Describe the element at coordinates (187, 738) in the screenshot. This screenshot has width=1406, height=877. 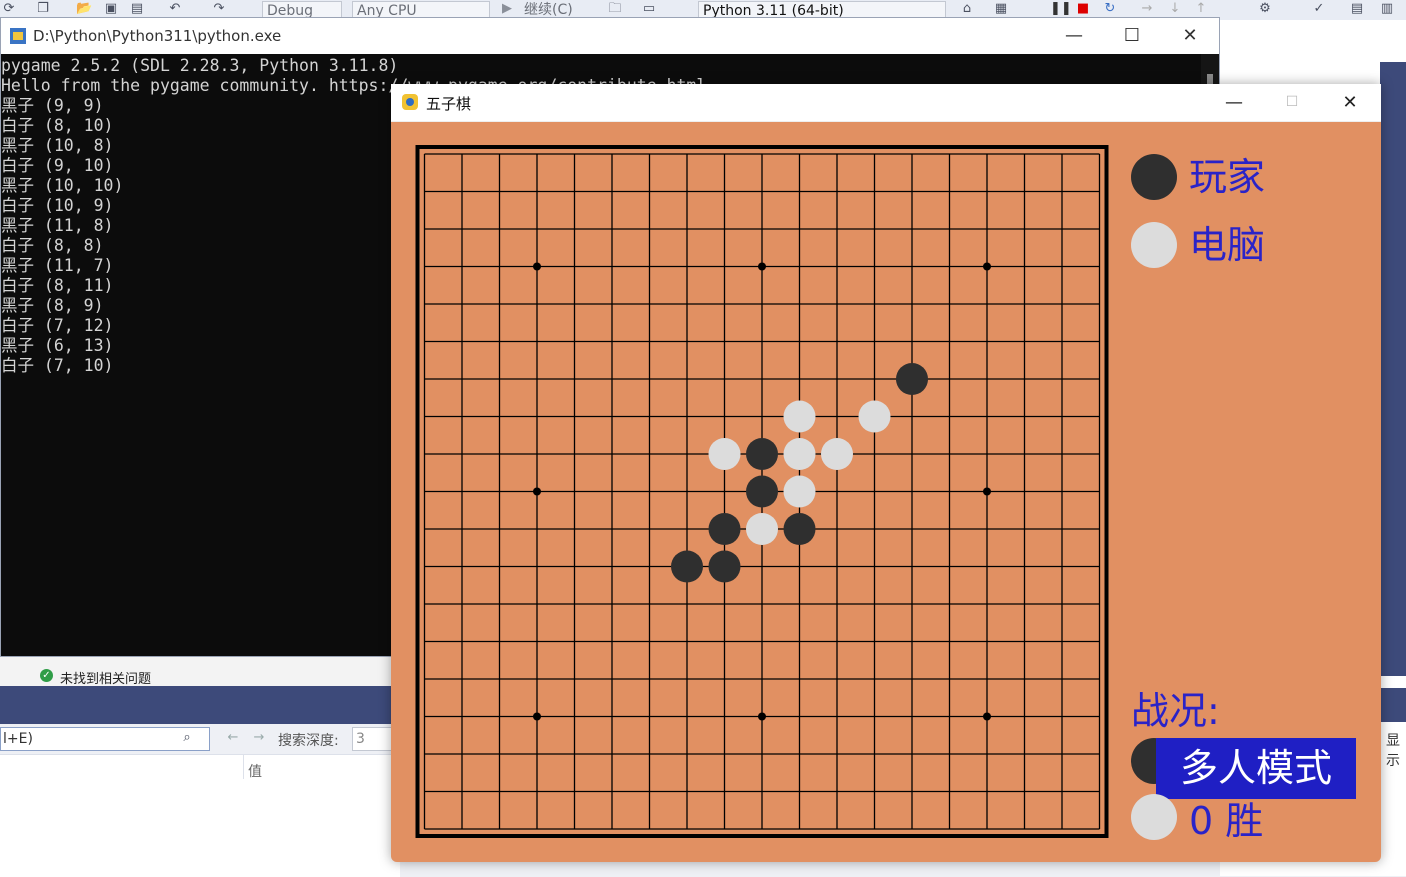
I see `search-icon: ⌕` at that location.